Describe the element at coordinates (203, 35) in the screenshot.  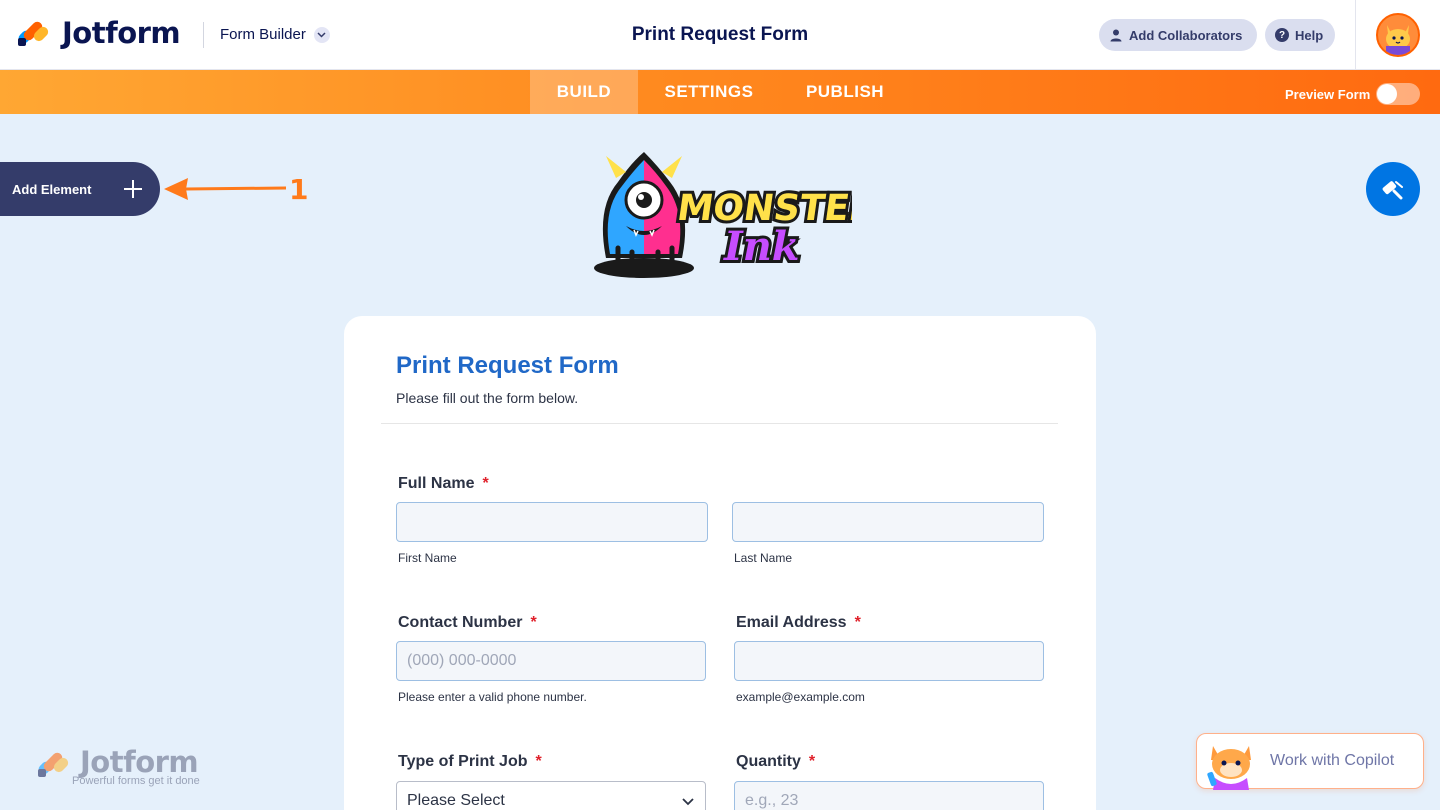
I see `header-divider` at that location.